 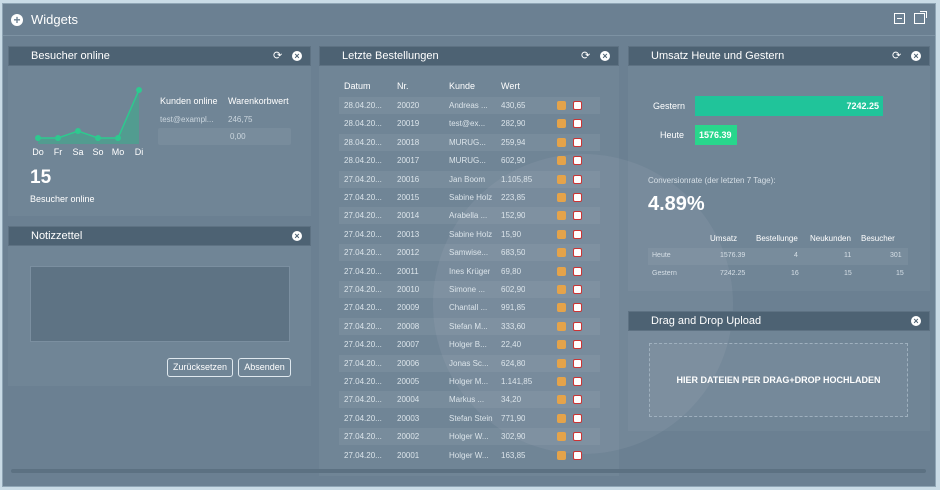 I want to click on table-cell: 15, so click(x=848, y=273).